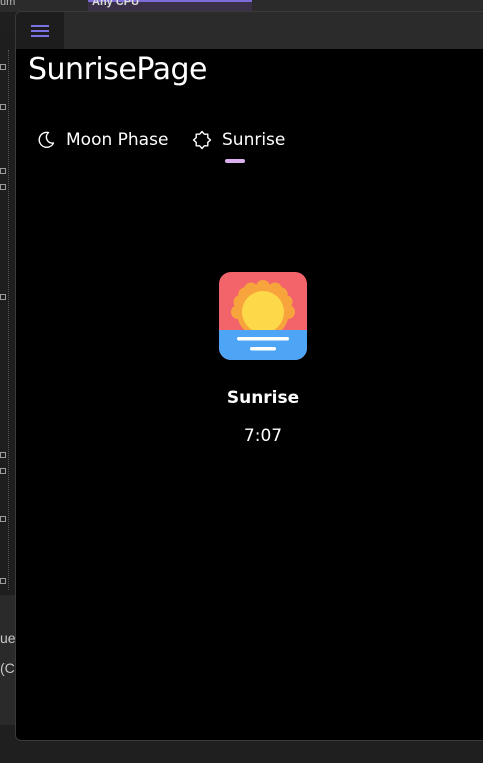 The width and height of the screenshot is (483, 763). What do you see at coordinates (7, 668) in the screenshot?
I see `ide-bottom-text: (C` at bounding box center [7, 668].